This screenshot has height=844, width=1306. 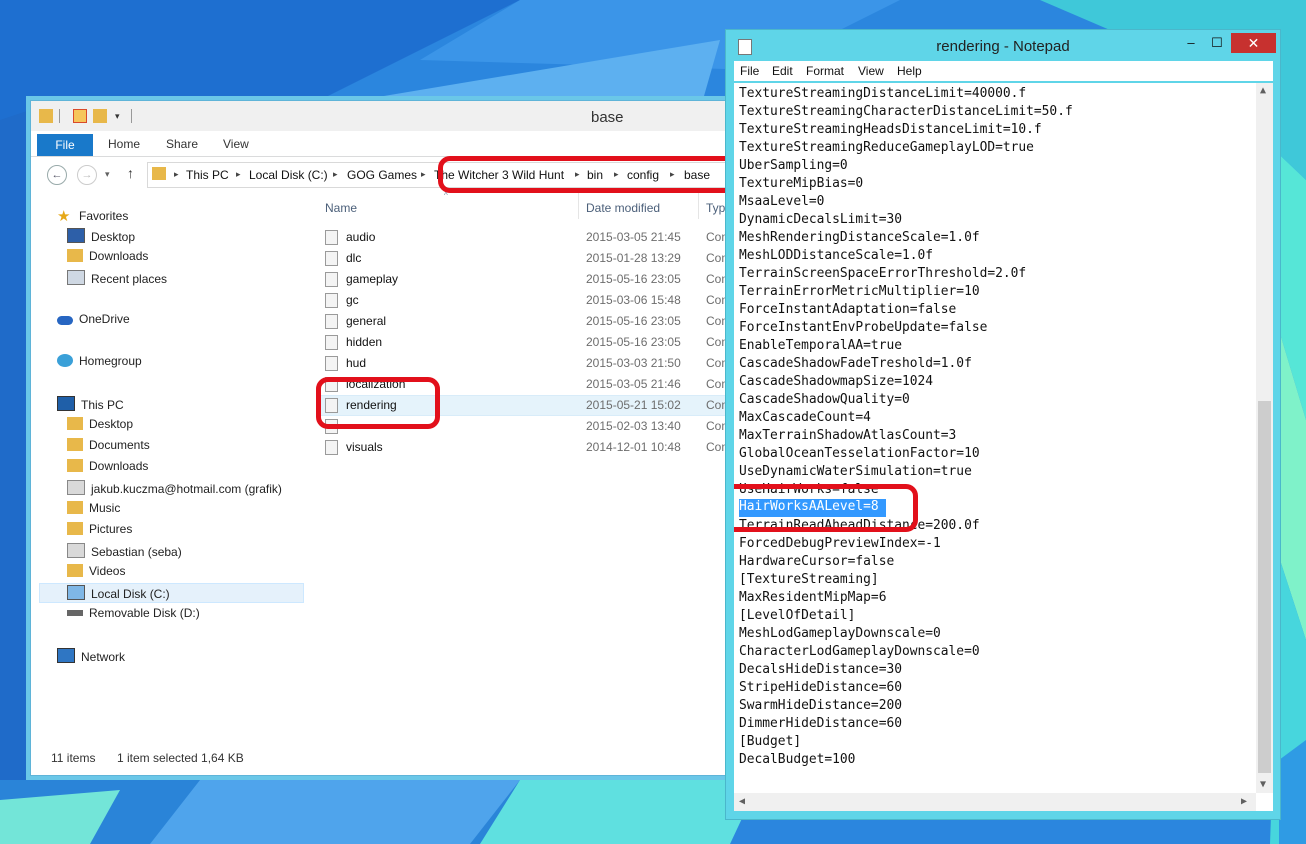 What do you see at coordinates (532, 237) in the screenshot?
I see `file-row: audio 2015-03-05 21:45 Con` at bounding box center [532, 237].